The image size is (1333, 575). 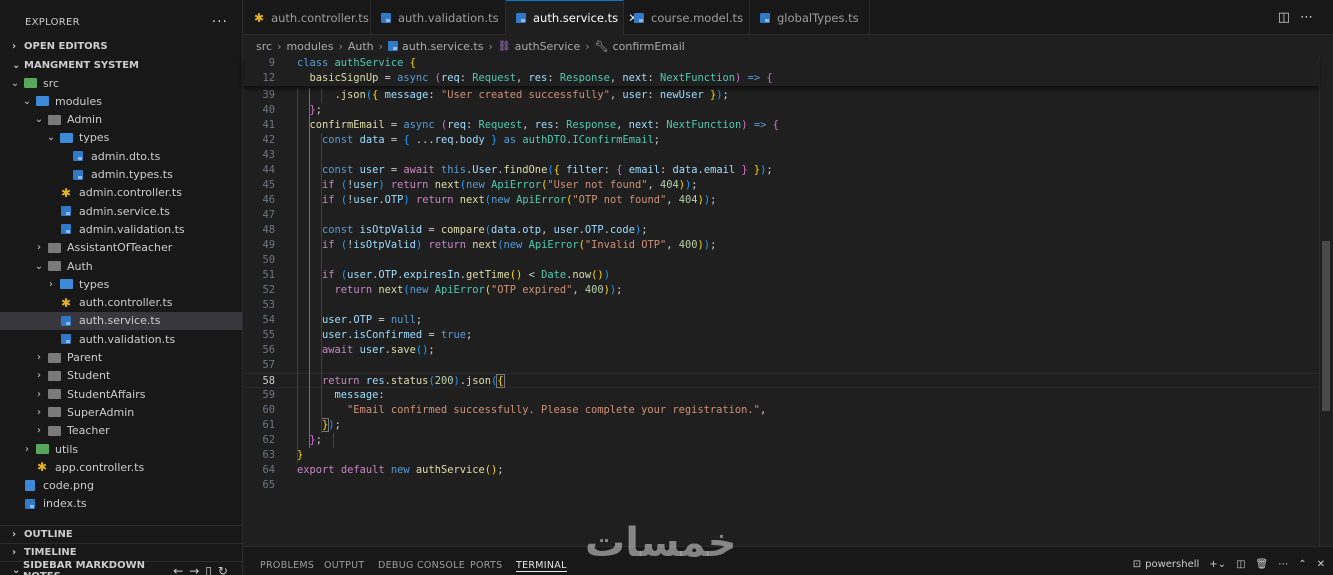 I want to click on tree-item: › SuperAdmin, so click(x=121, y=412).